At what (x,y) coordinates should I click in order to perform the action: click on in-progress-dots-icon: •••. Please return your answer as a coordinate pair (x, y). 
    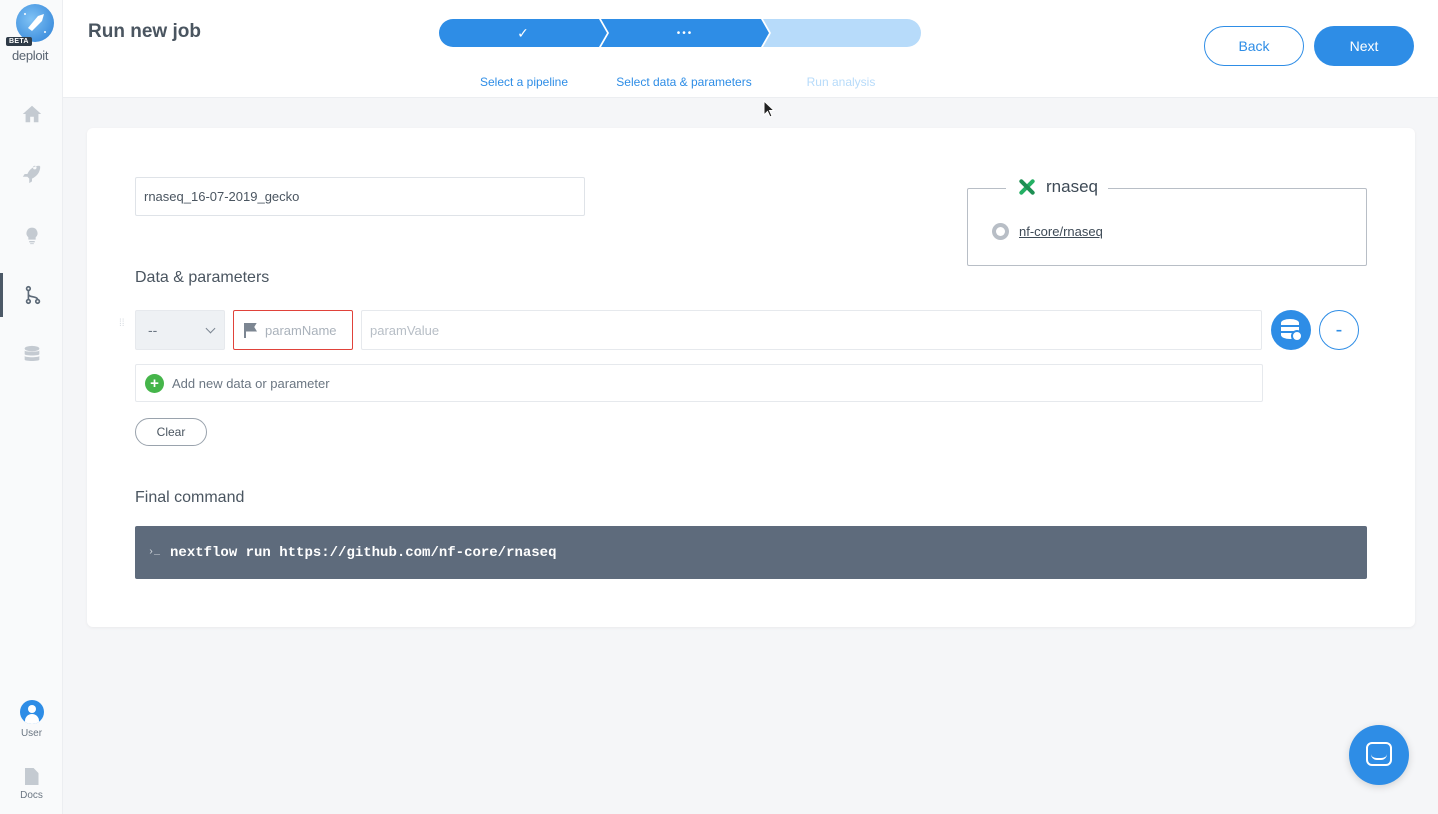
    Looking at the image, I should click on (685, 33).